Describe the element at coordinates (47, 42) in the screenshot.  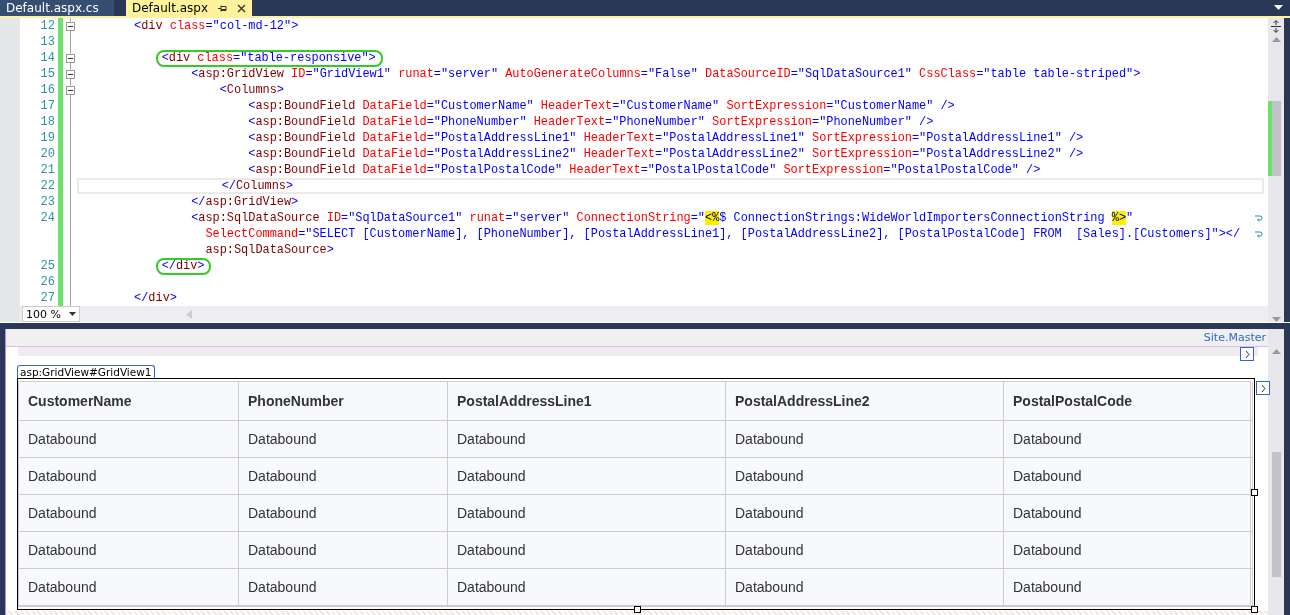
I see `line-number: 13` at that location.